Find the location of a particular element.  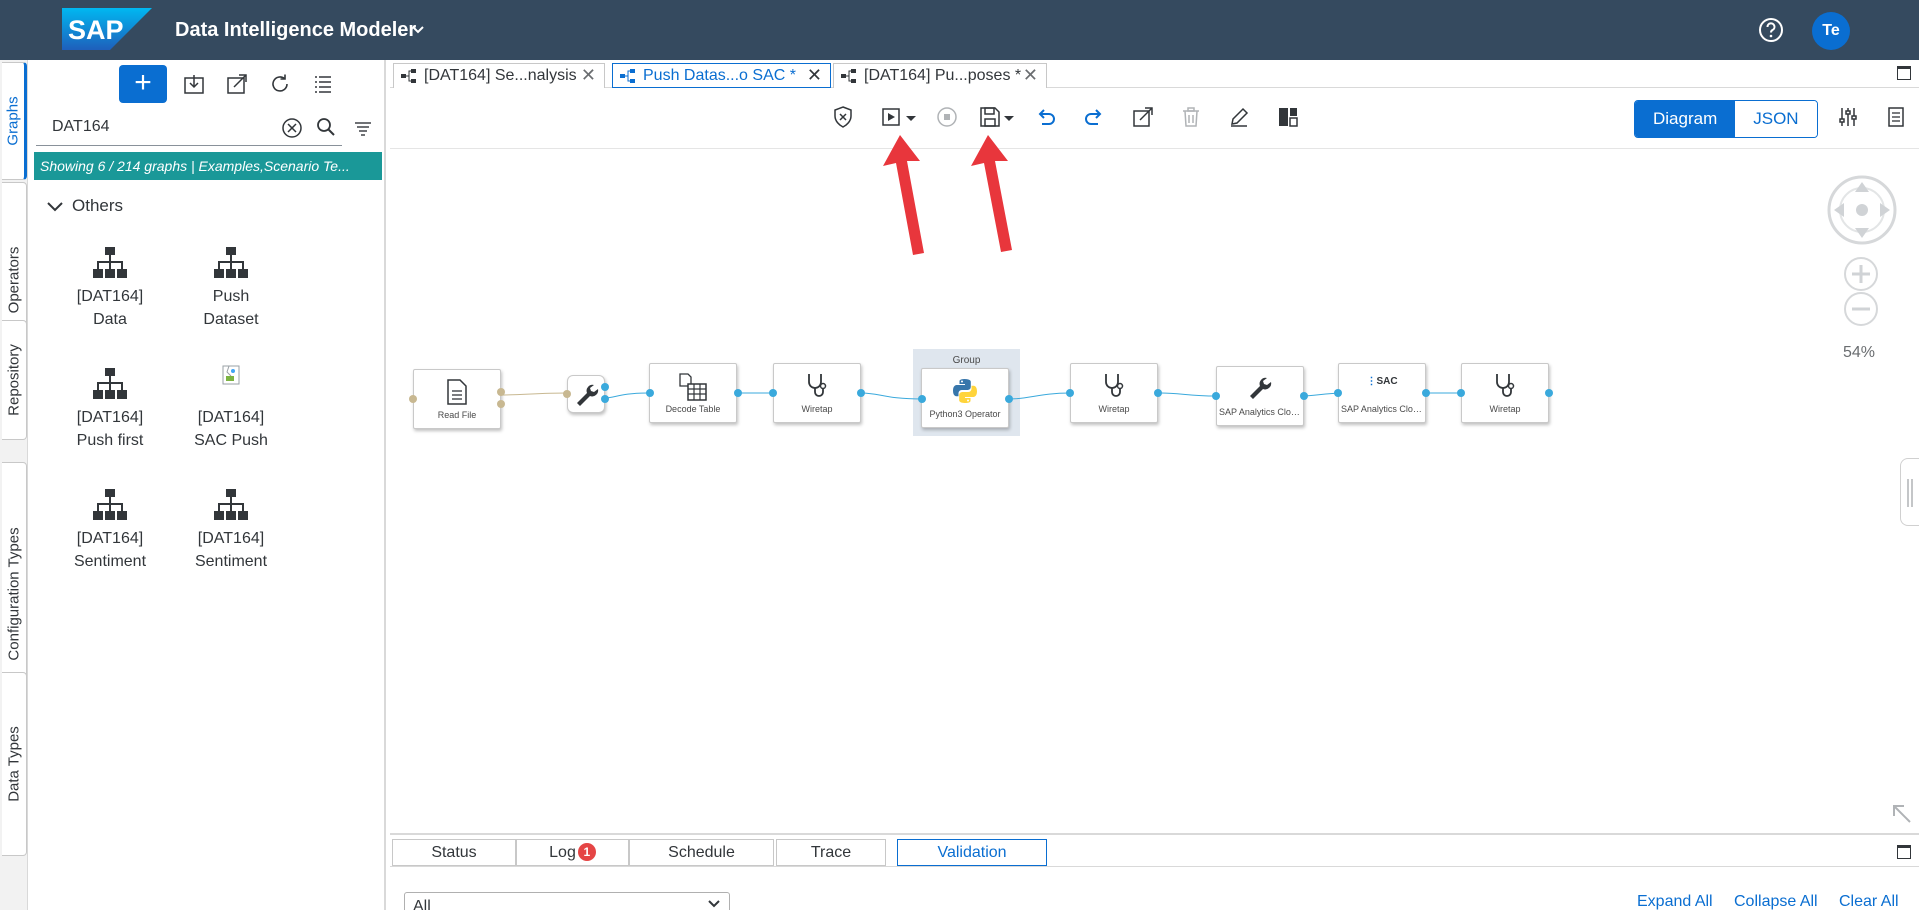

delete-icon is located at coordinates (1191, 117).